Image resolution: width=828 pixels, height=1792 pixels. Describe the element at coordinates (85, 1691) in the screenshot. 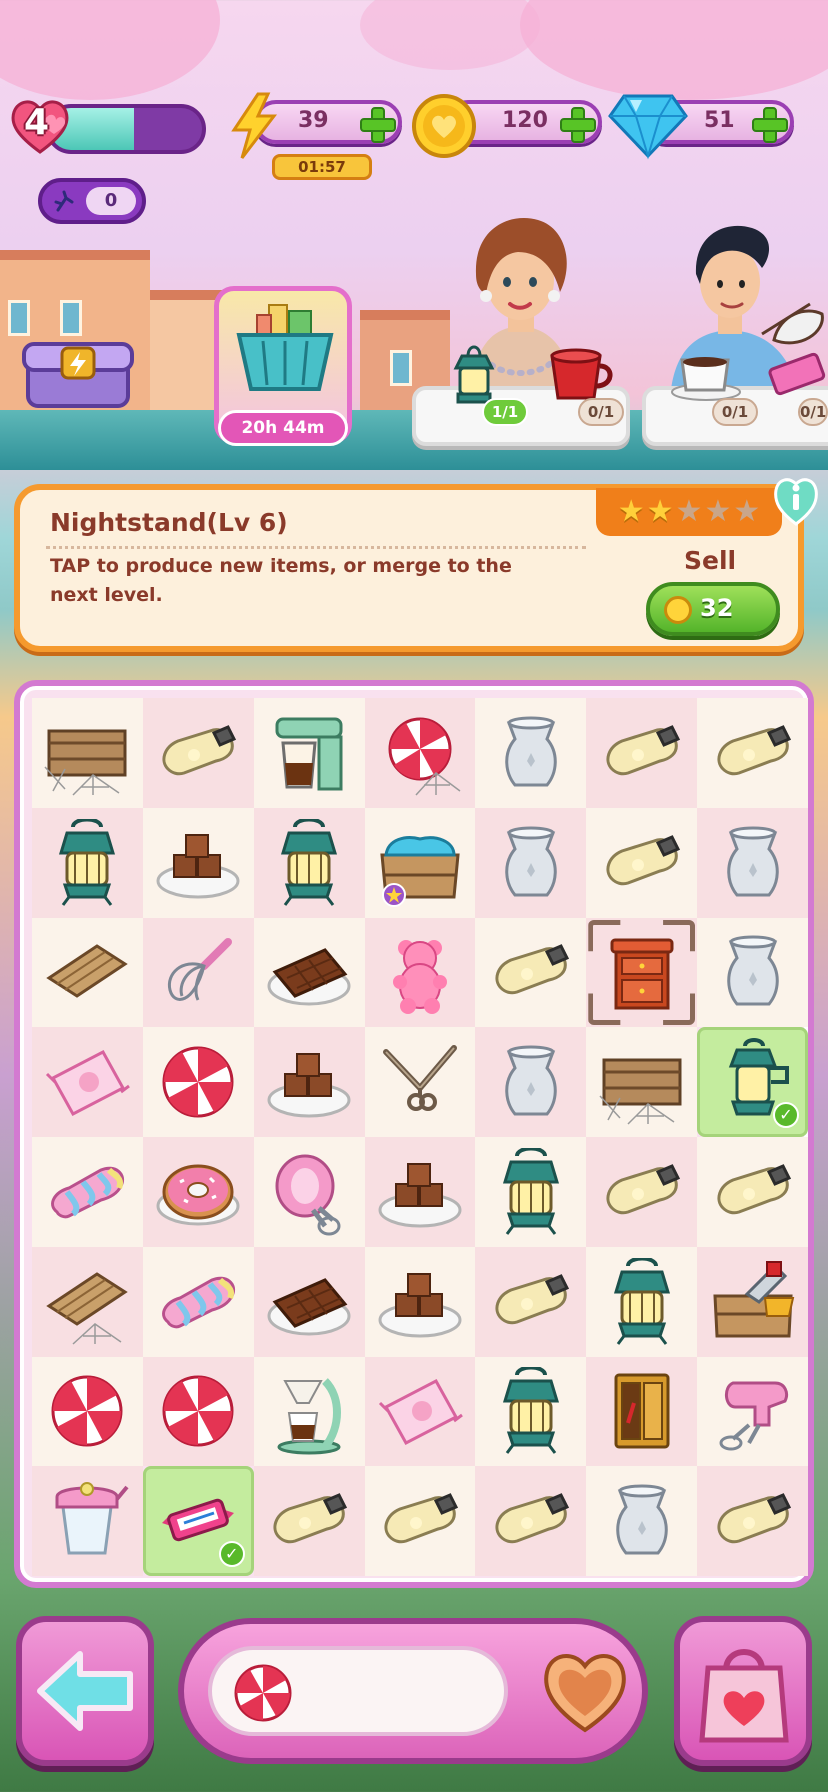

I see `back-button` at that location.